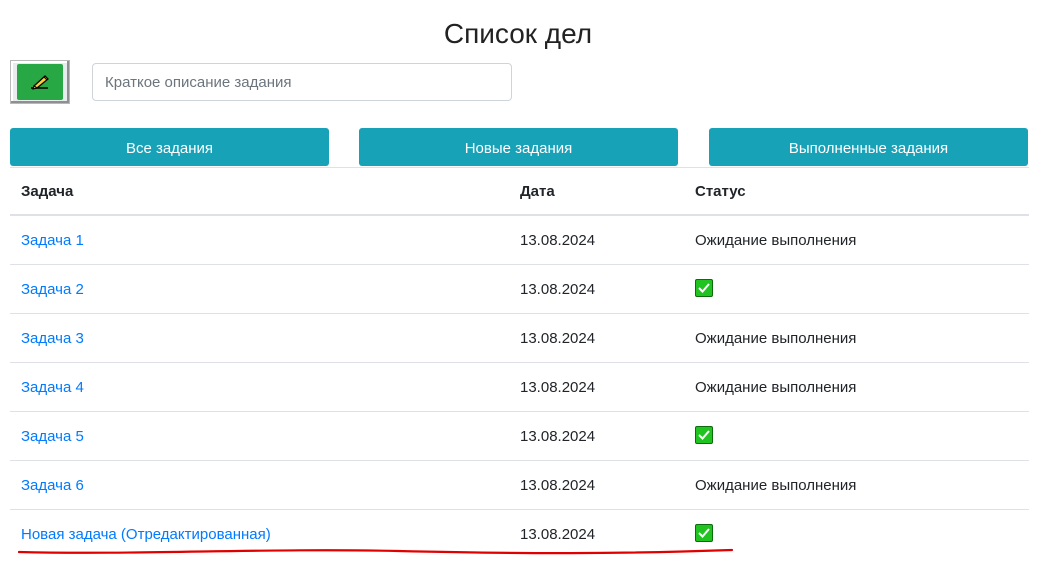  Describe the element at coordinates (52, 387) in the screenshot. I see `task-link: Задача 4` at that location.